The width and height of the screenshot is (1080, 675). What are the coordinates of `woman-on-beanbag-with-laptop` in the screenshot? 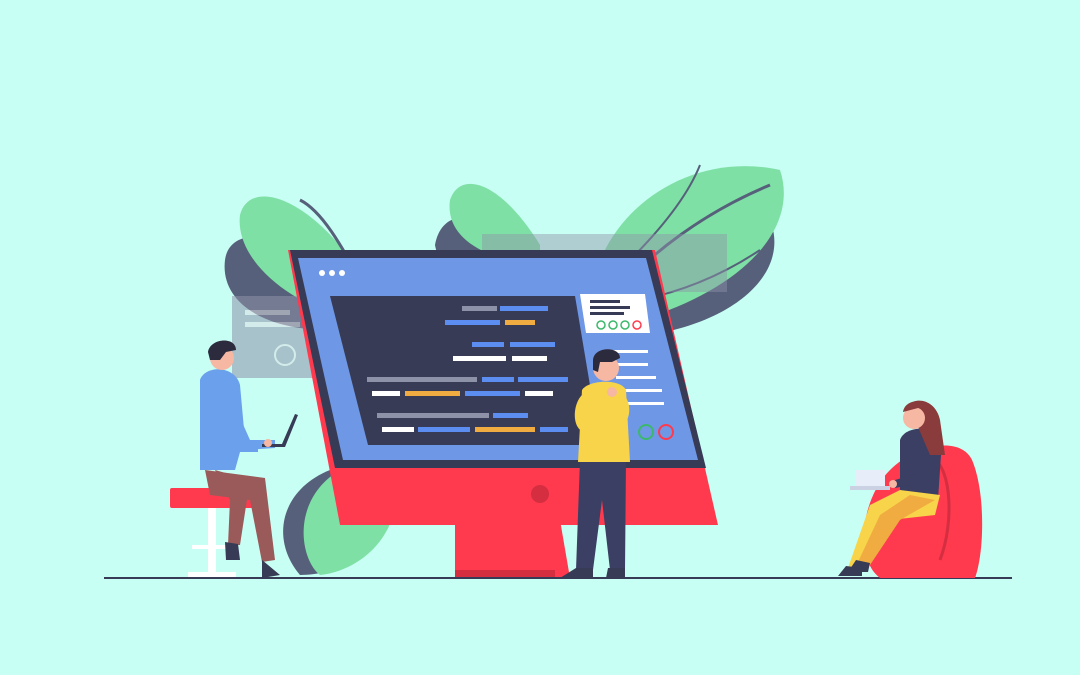 It's located at (910, 489).